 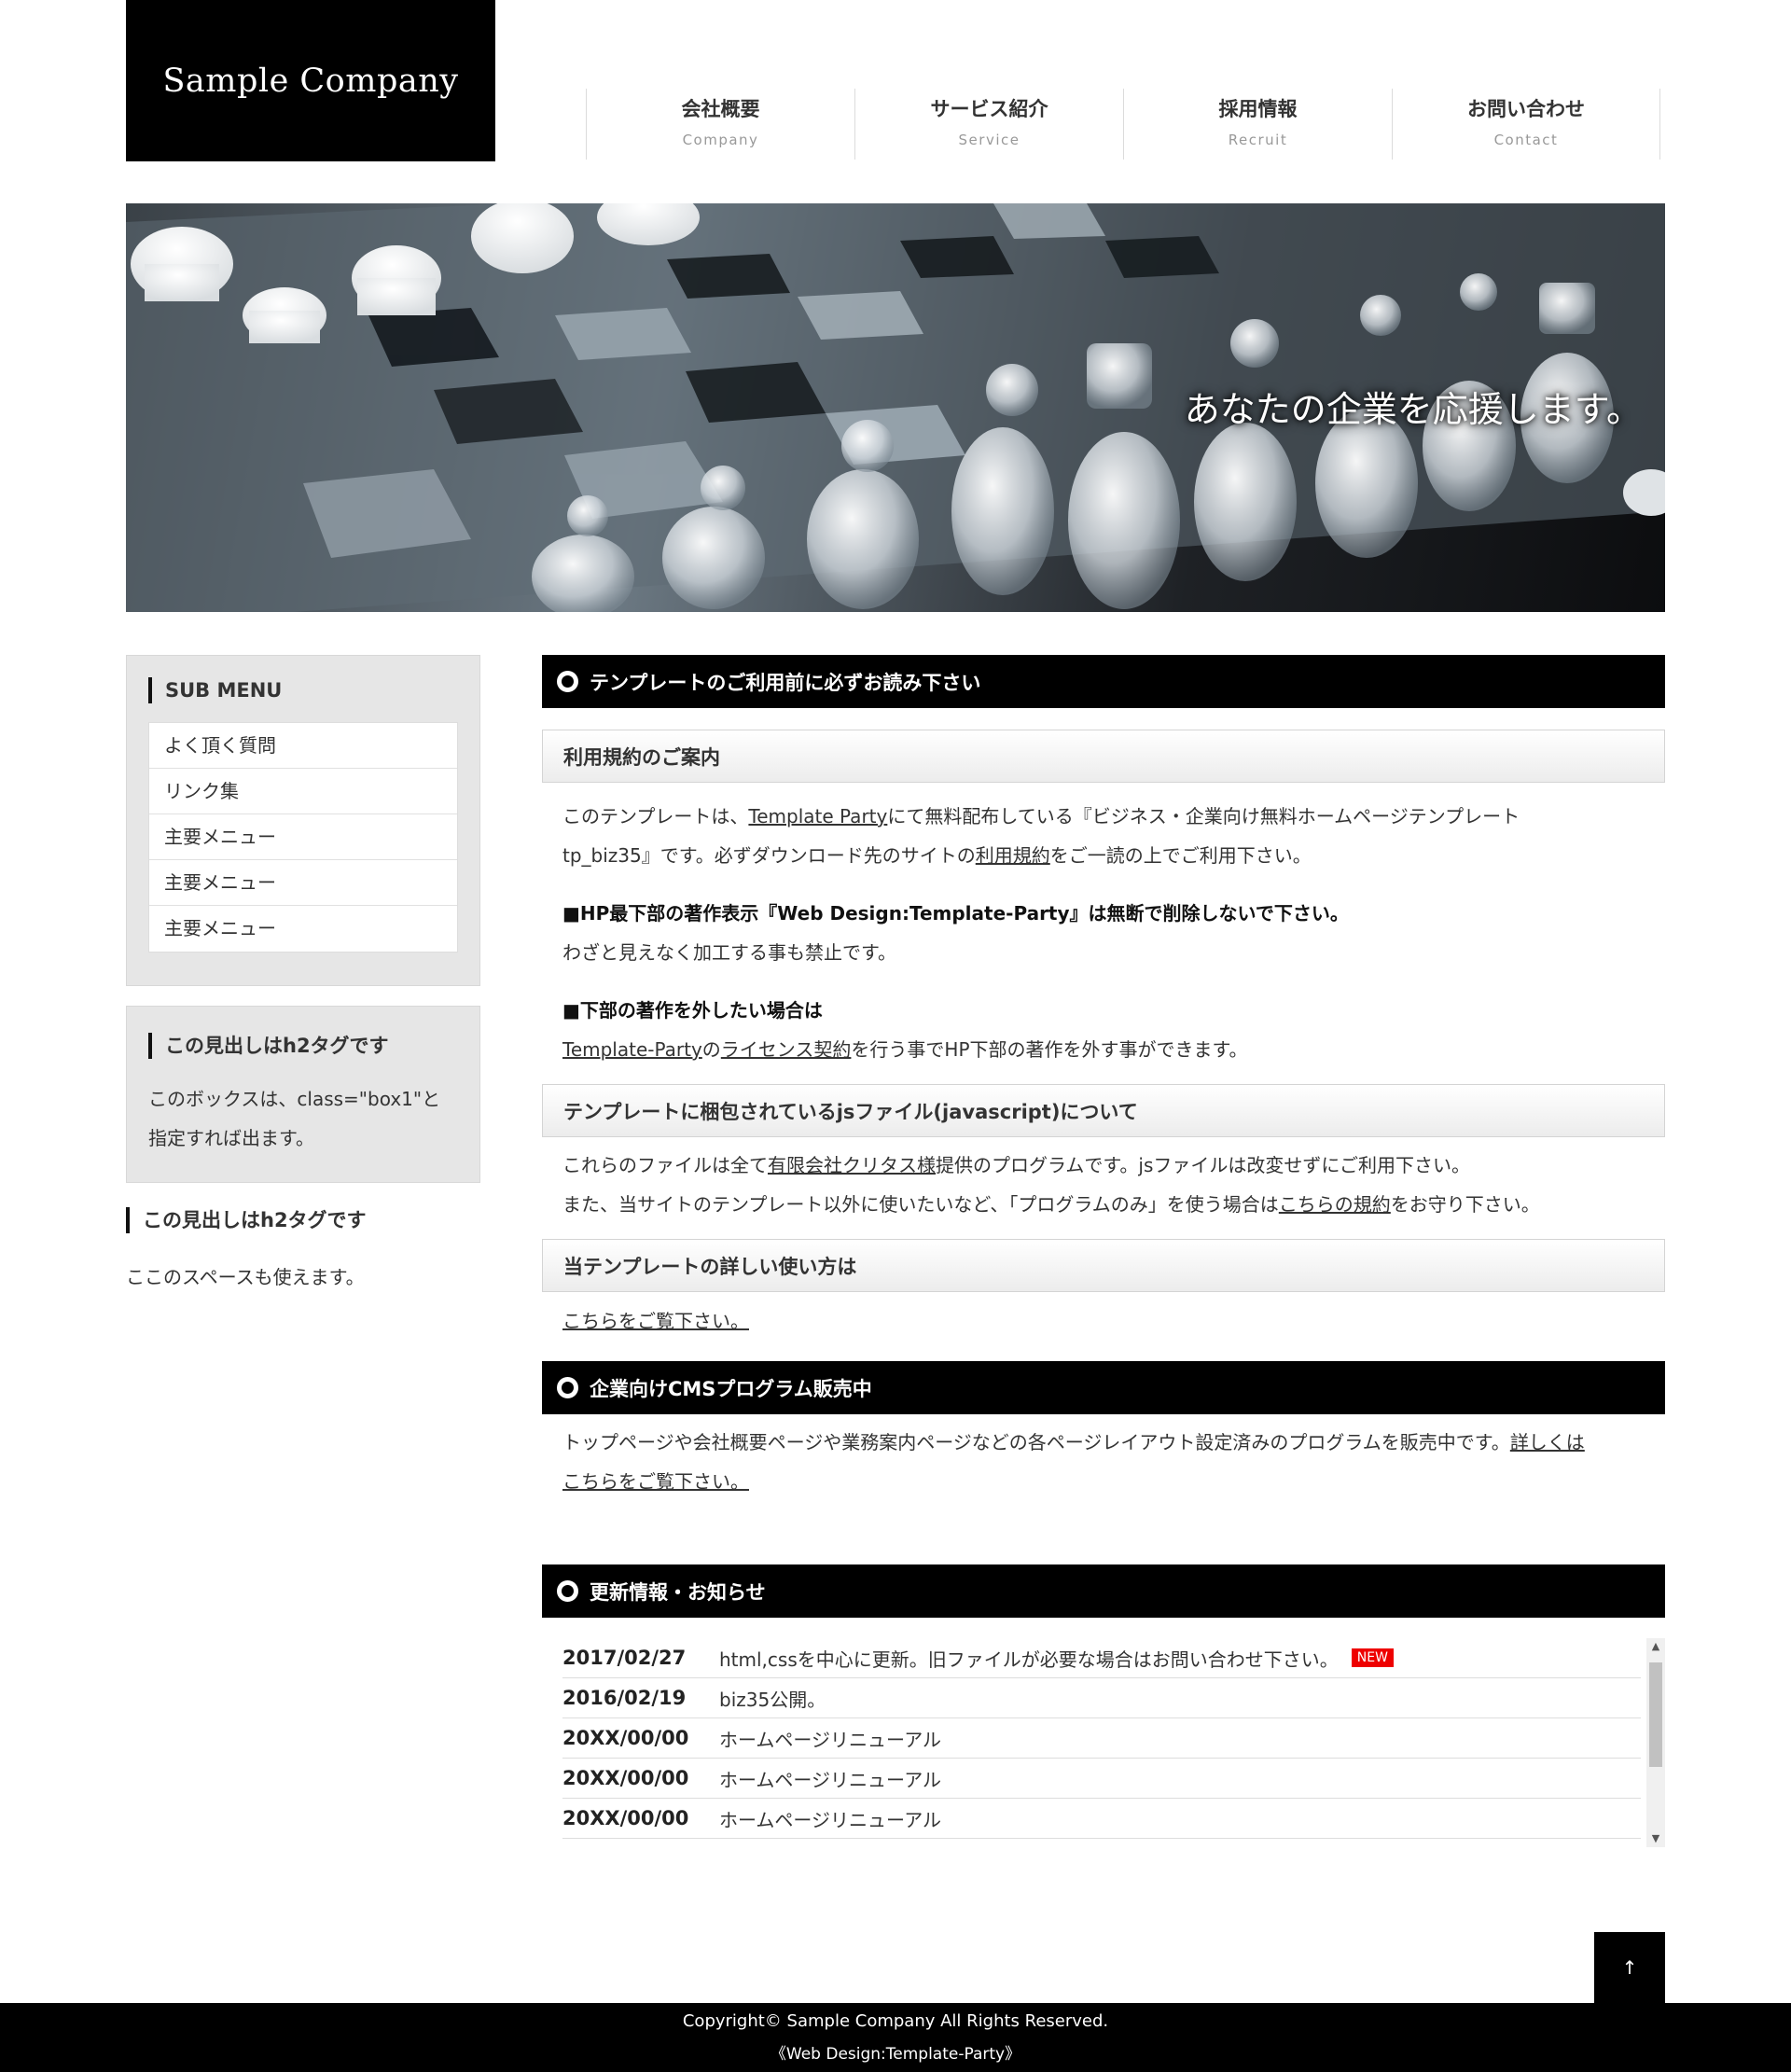 What do you see at coordinates (655, 1481) in the screenshot?
I see `cms-detail-link: こちらをご覧下さい。` at bounding box center [655, 1481].